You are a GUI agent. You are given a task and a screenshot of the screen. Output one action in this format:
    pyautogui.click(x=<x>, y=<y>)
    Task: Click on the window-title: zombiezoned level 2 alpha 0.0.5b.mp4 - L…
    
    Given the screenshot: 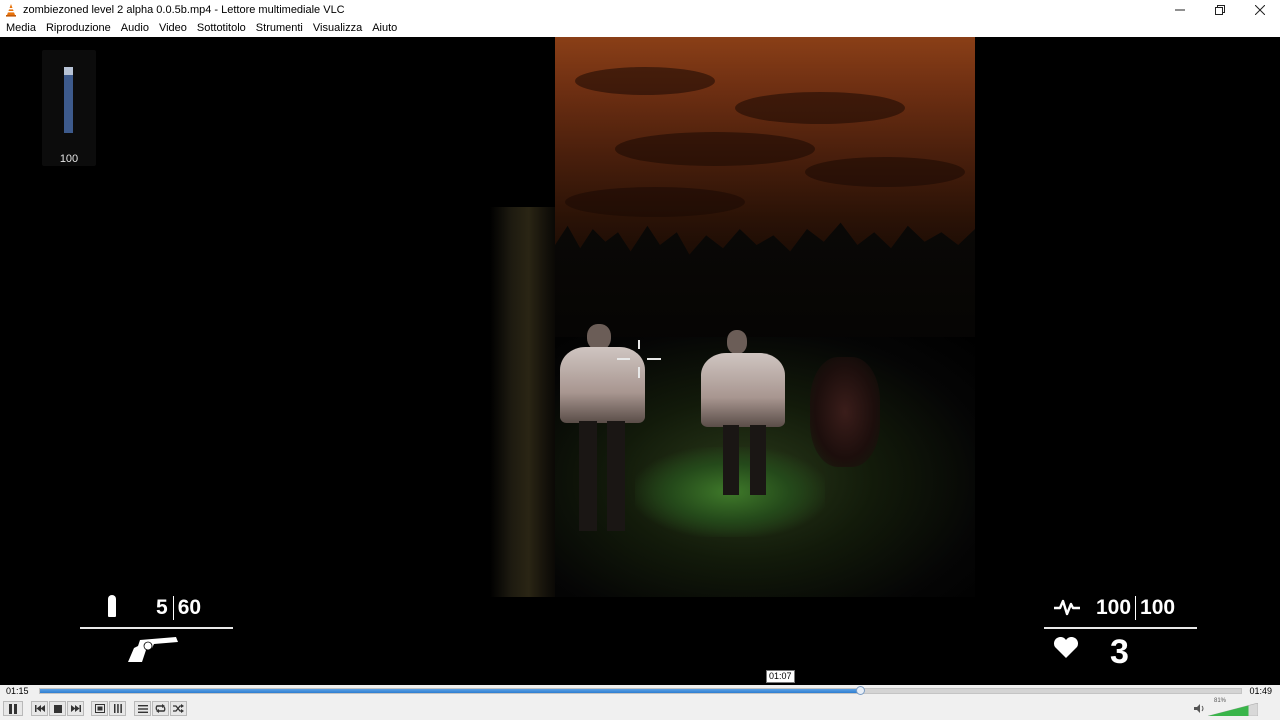 What is the action you would take?
    pyautogui.click(x=184, y=9)
    